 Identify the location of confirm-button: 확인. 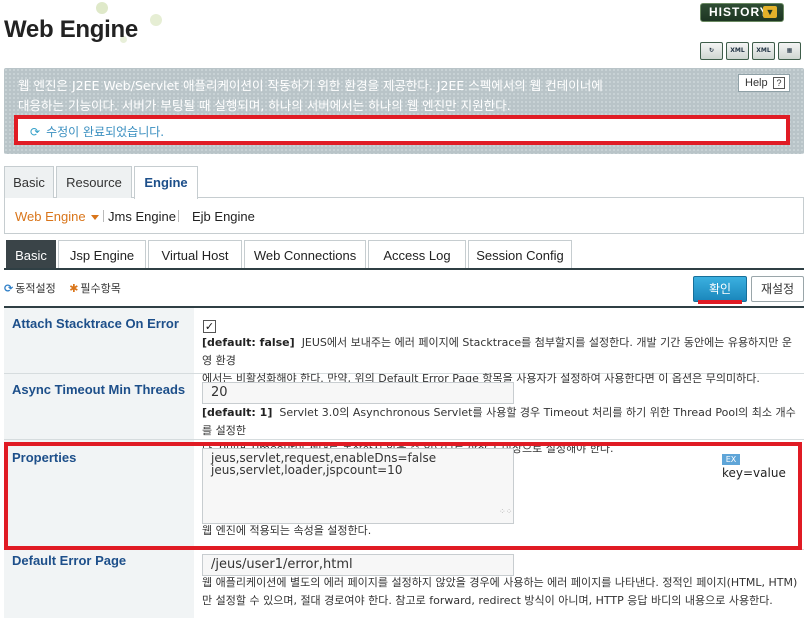
(720, 289).